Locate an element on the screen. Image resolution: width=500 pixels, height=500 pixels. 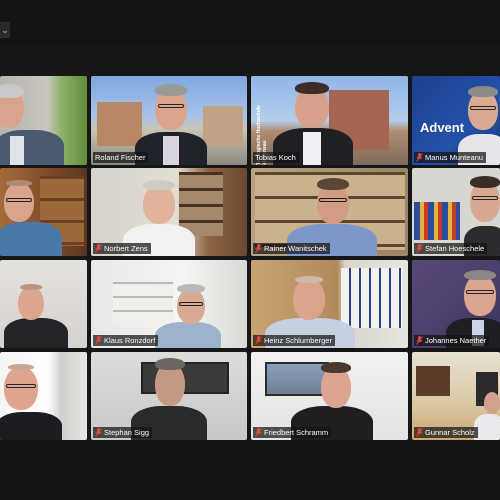
participant-name-label: Norbert Zens is located at coordinates (122, 248).